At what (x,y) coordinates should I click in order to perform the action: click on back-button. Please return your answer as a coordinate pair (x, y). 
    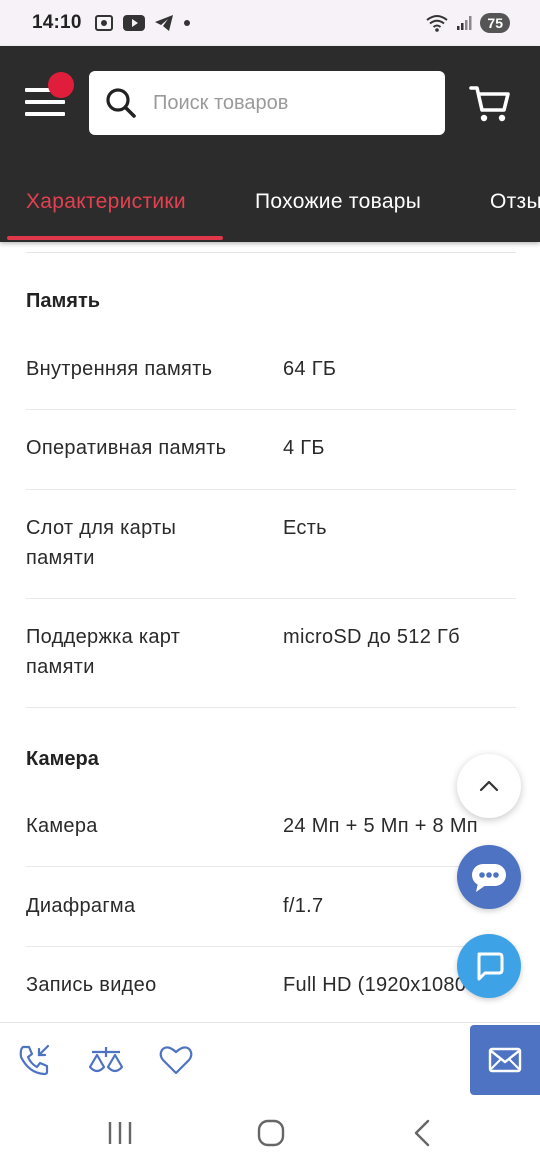
    Looking at the image, I should click on (423, 1133).